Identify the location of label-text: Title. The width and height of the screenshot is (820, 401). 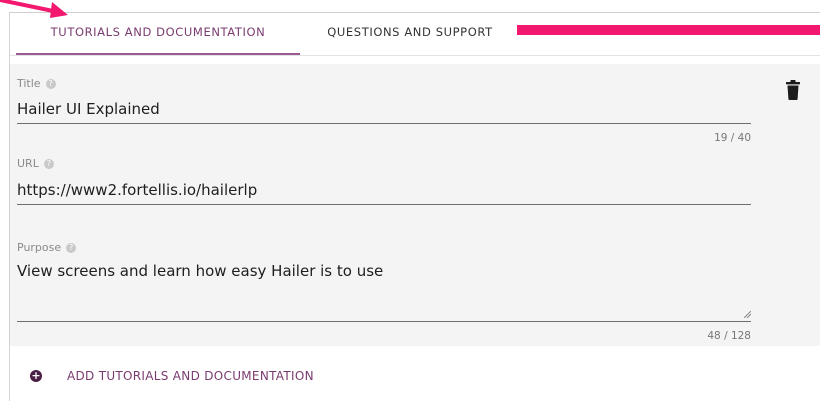
(29, 83).